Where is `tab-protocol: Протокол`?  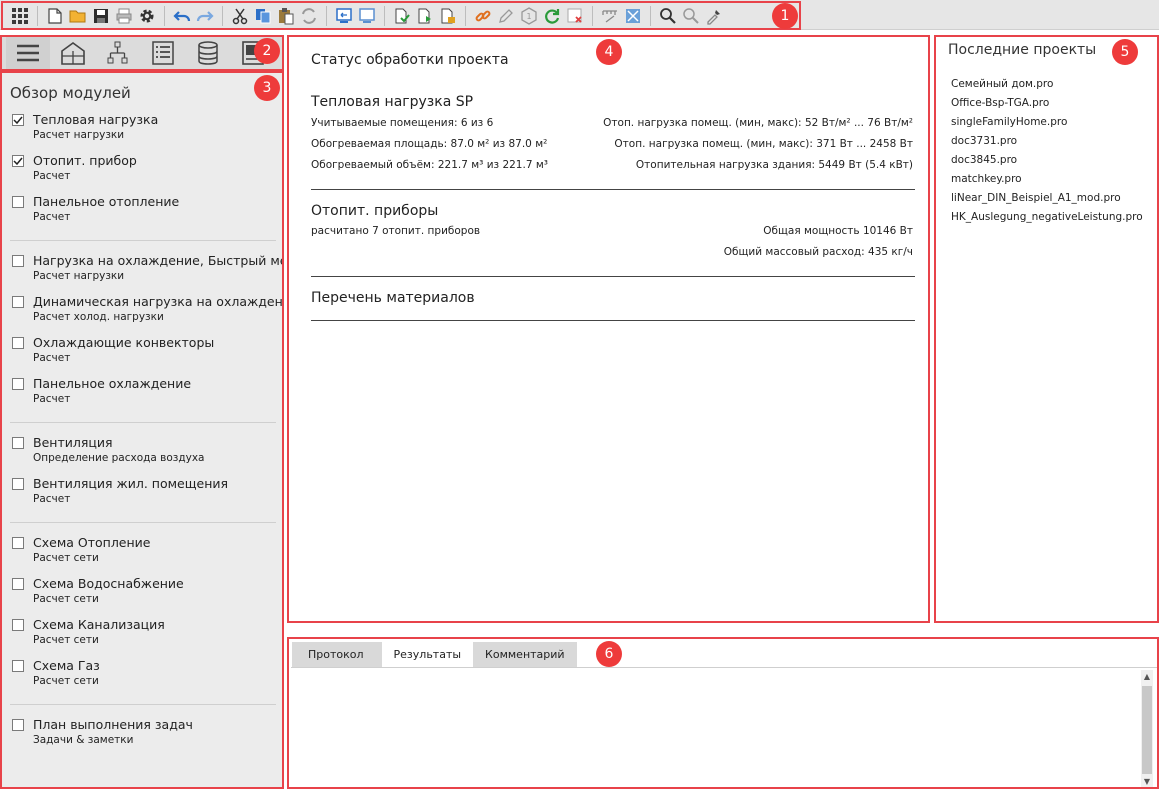 tab-protocol: Протокол is located at coordinates (337, 654).